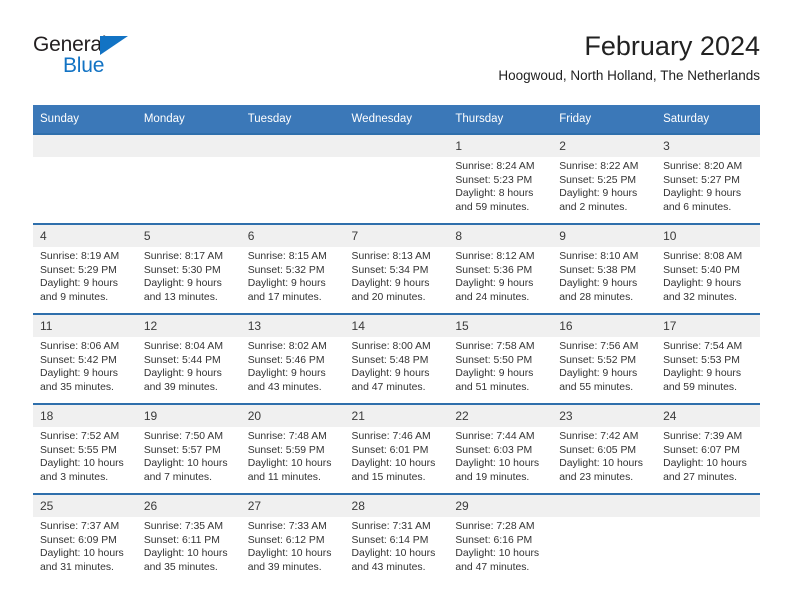 This screenshot has width=792, height=612. Describe the element at coordinates (183, 256) in the screenshot. I see `day-detail-line: Sunrise: 8:17 AM` at that location.